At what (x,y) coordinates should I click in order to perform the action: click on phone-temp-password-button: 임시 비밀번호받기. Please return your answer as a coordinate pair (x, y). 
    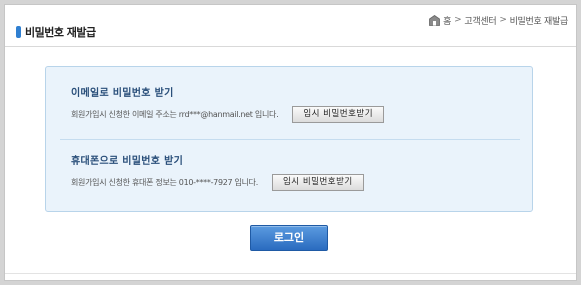
    Looking at the image, I should click on (317, 182).